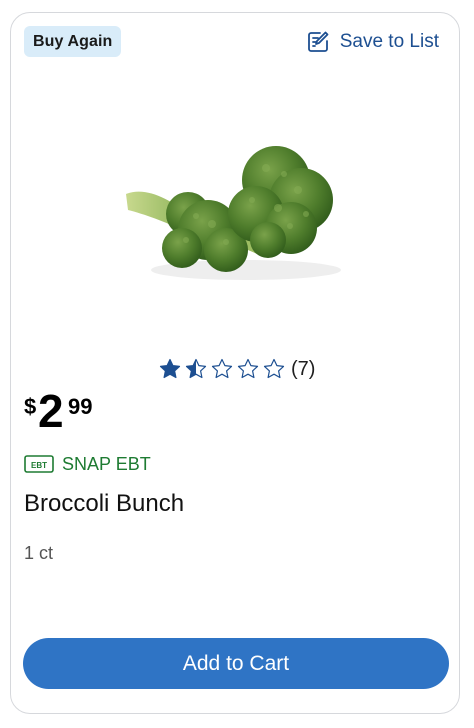 This screenshot has width=474, height=728. I want to click on price-dollars: 2, so click(51, 411).